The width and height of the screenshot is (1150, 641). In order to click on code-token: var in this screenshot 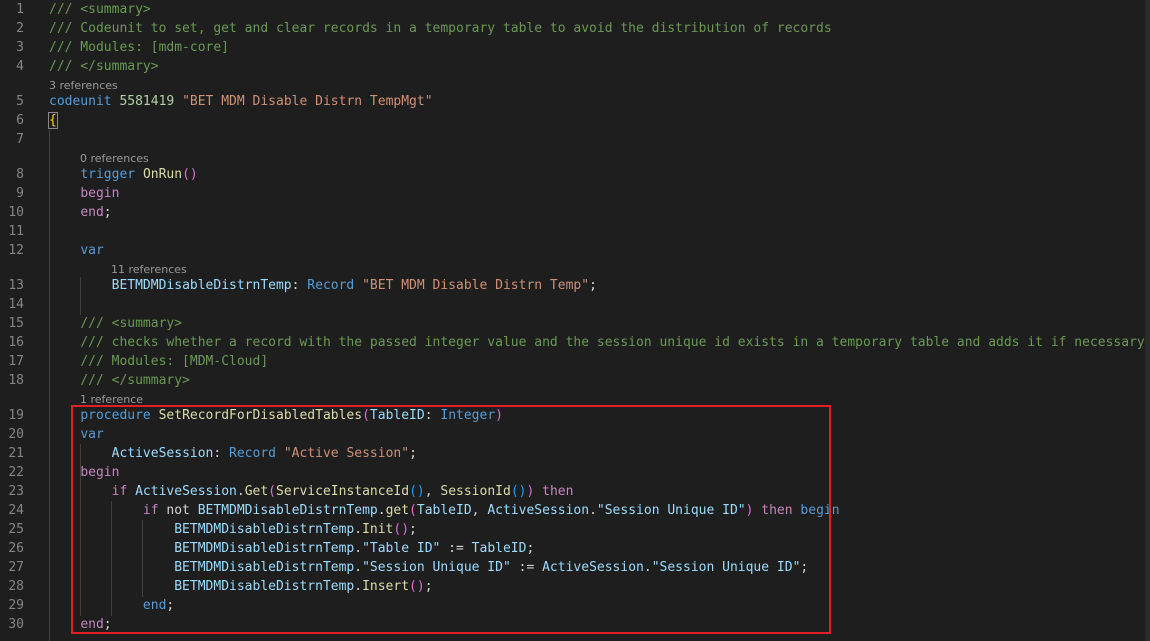, I will do `click(92, 250)`.